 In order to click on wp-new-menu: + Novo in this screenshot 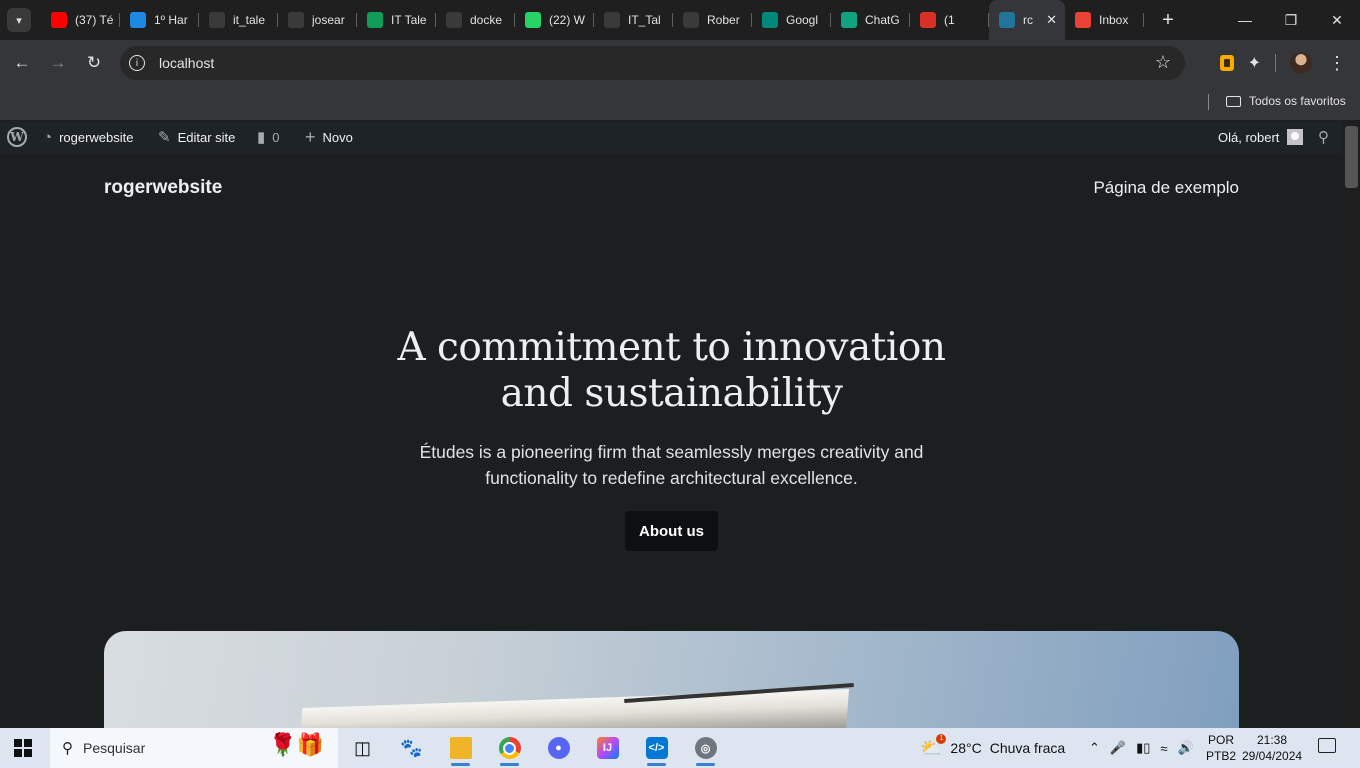, I will do `click(329, 137)`.